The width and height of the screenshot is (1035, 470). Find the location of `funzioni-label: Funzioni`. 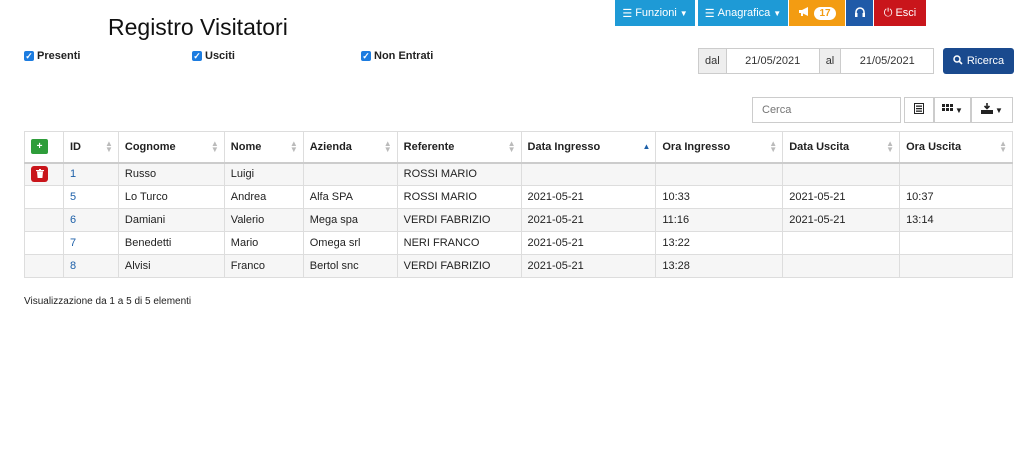

funzioni-label: Funzioni is located at coordinates (656, 13).